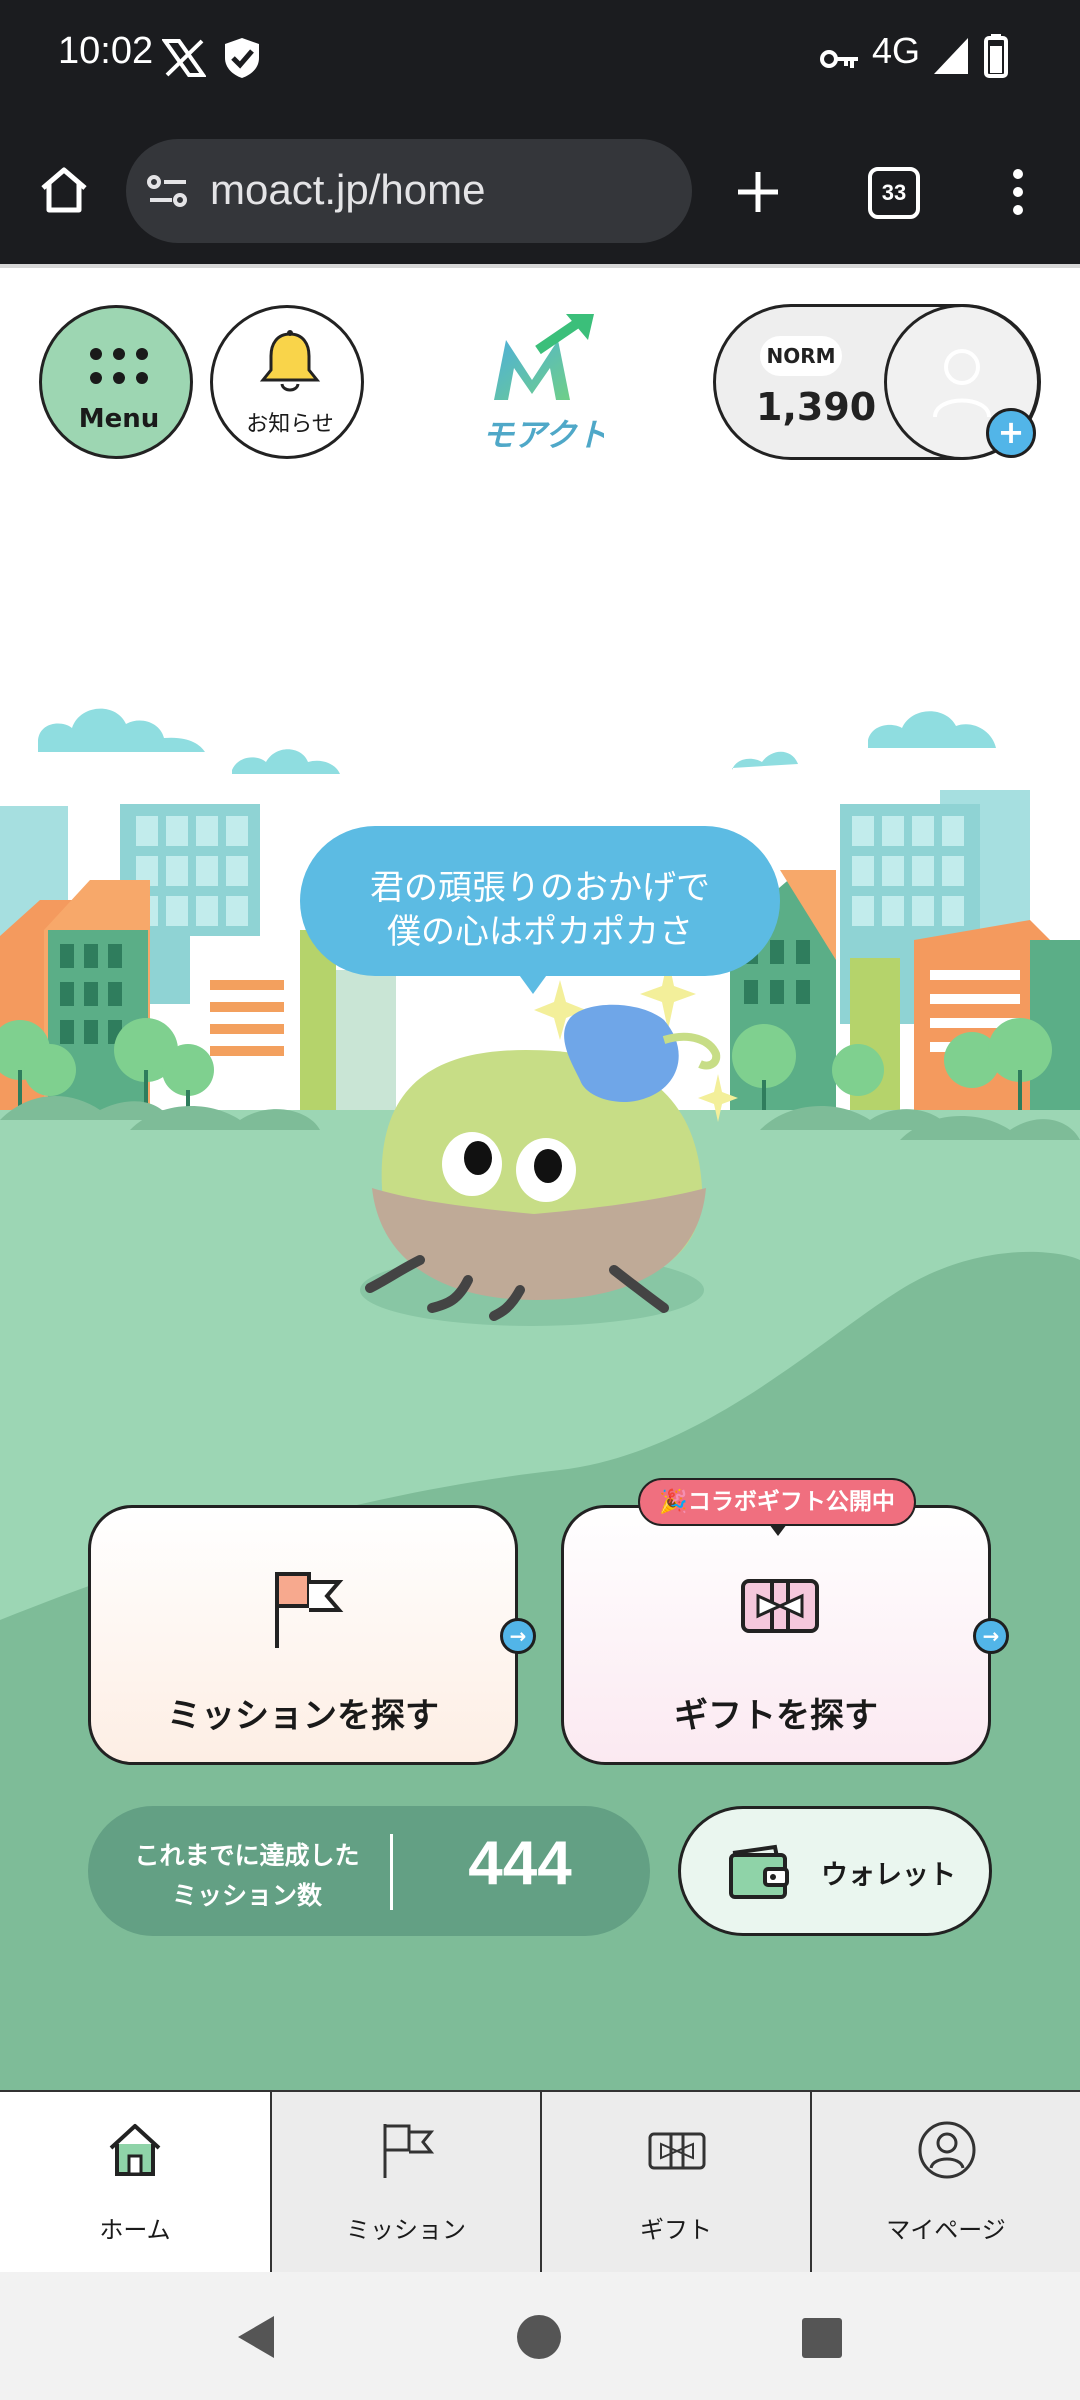 Image resolution: width=1080 pixels, height=2400 pixels. Describe the element at coordinates (776, 1635) in the screenshot. I see `find-gifts-card: ギフトを探す` at that location.